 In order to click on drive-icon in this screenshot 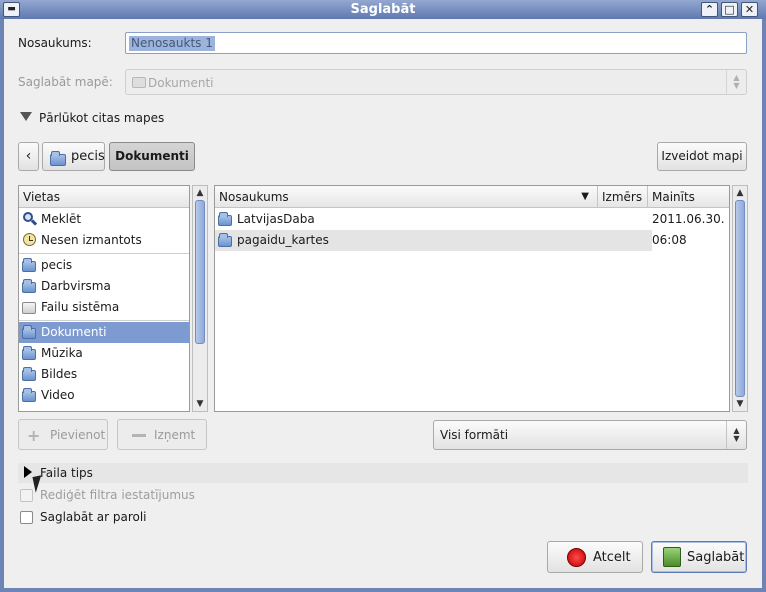, I will do `click(30, 307)`.